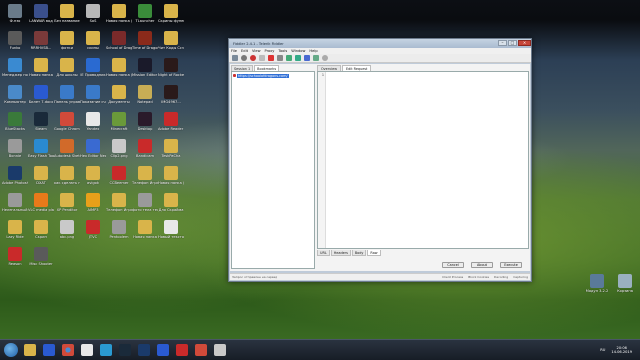 This screenshot has height=360, width=640. Describe the element at coordinates (323, 253) in the screenshot. I see `tab: URL` at that location.